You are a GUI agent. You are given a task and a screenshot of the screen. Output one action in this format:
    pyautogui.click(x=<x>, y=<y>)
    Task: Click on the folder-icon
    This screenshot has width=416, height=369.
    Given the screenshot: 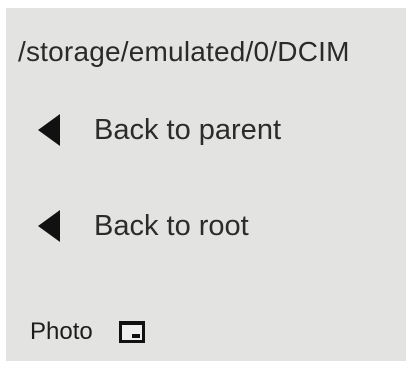 What is the action you would take?
    pyautogui.click(x=131, y=332)
    